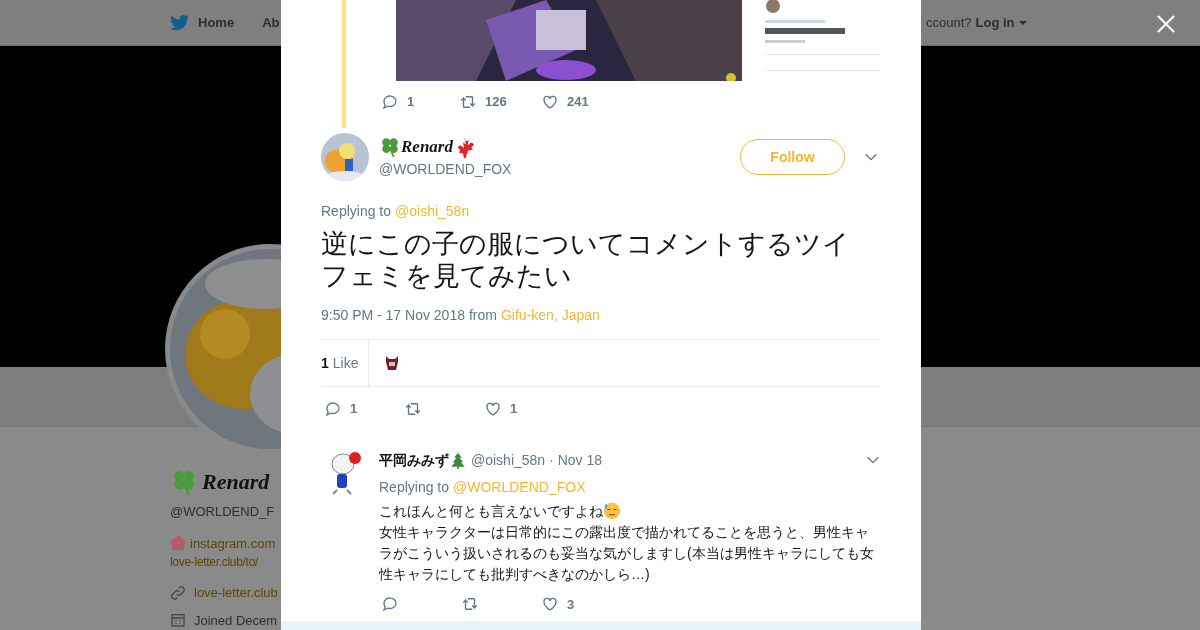 This screenshot has height=630, width=1200. Describe the element at coordinates (508, 460) in the screenshot. I see `user-handle: @oishi_58n` at that location.